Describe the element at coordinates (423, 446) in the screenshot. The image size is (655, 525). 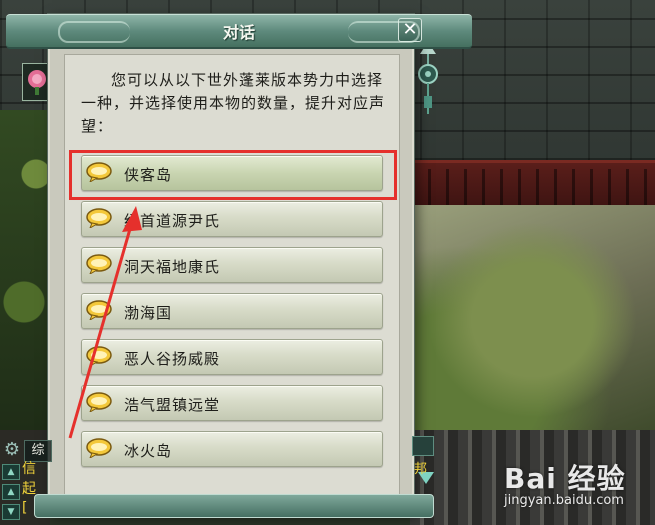
I see `chat-resize-handle` at that location.